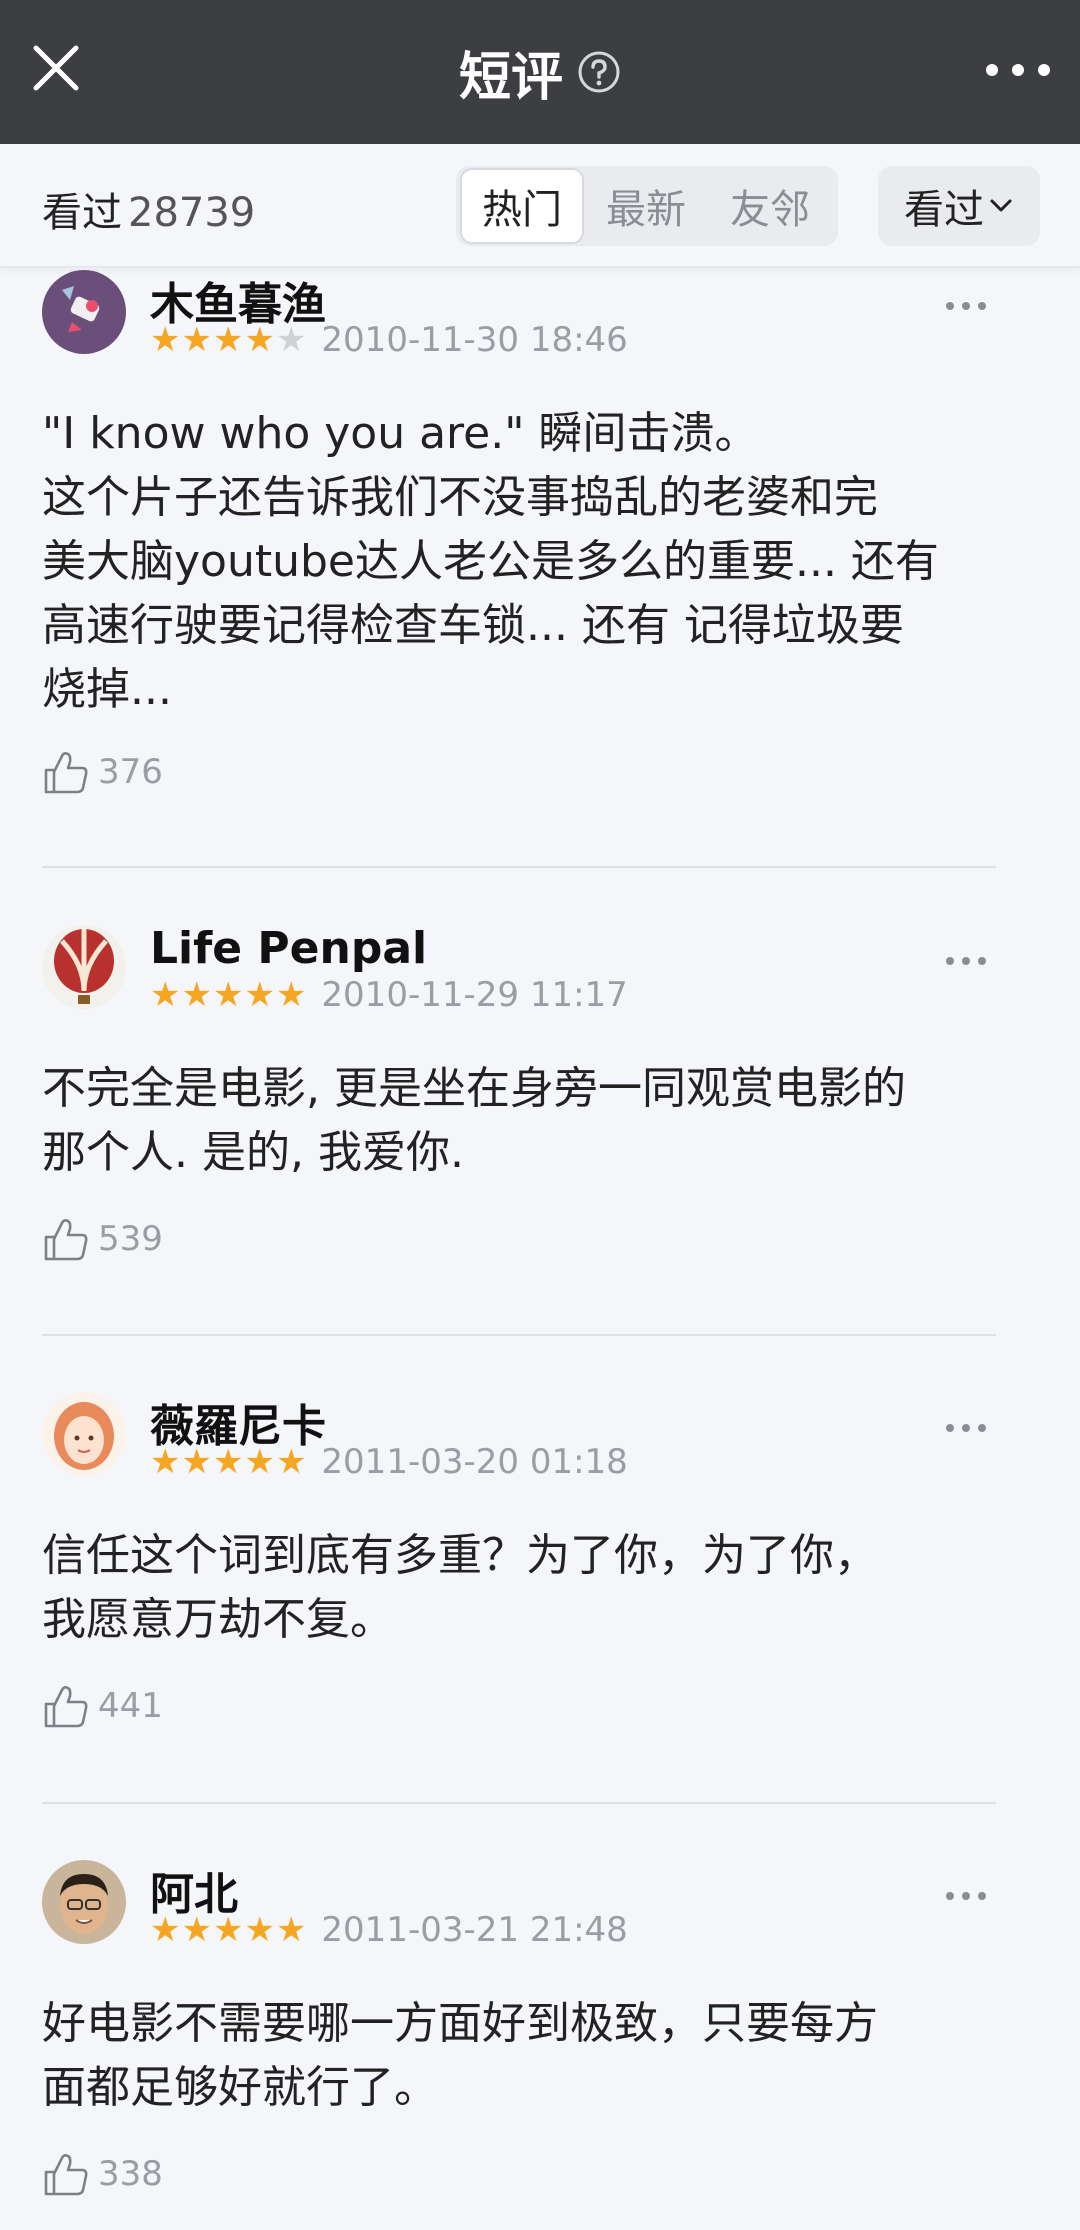 The width and height of the screenshot is (1080, 2230). Describe the element at coordinates (288, 948) in the screenshot. I see `username: Life Penpal` at that location.